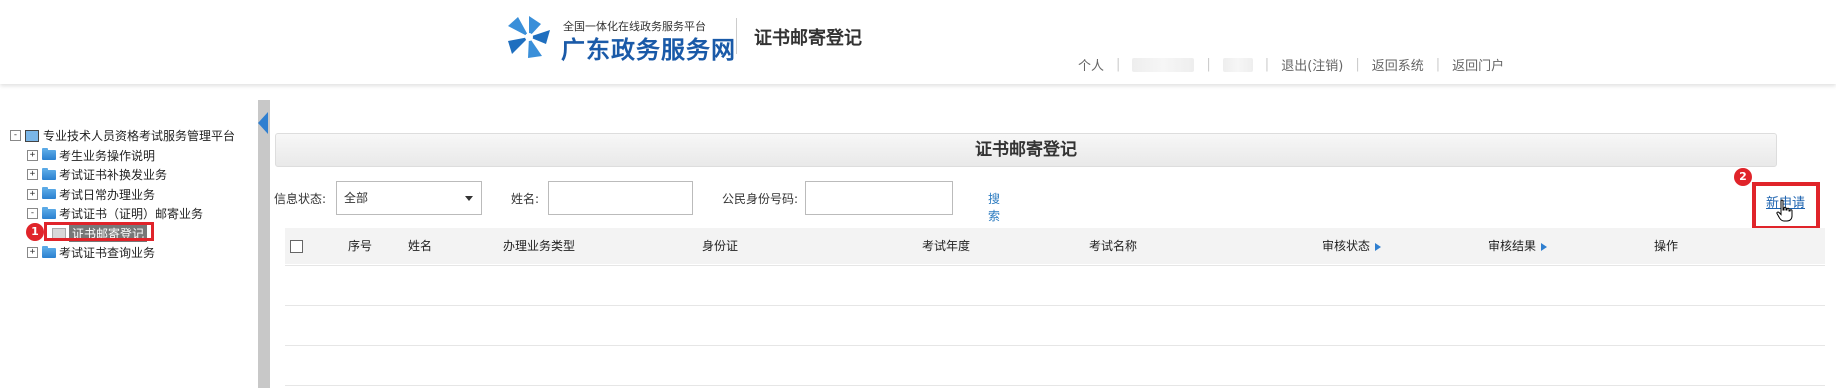 This screenshot has height=388, width=1836. I want to click on guangdong-logo-icon, so click(529, 37).